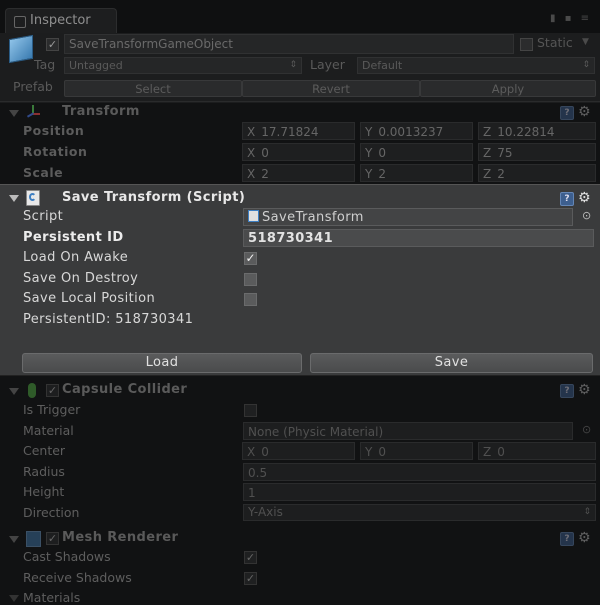  What do you see at coordinates (43, 172) in the screenshot?
I see `scale-label: Scale` at bounding box center [43, 172].